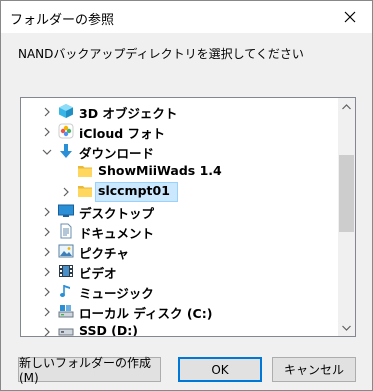  What do you see at coordinates (66, 211) in the screenshot?
I see `desktop-icon` at bounding box center [66, 211].